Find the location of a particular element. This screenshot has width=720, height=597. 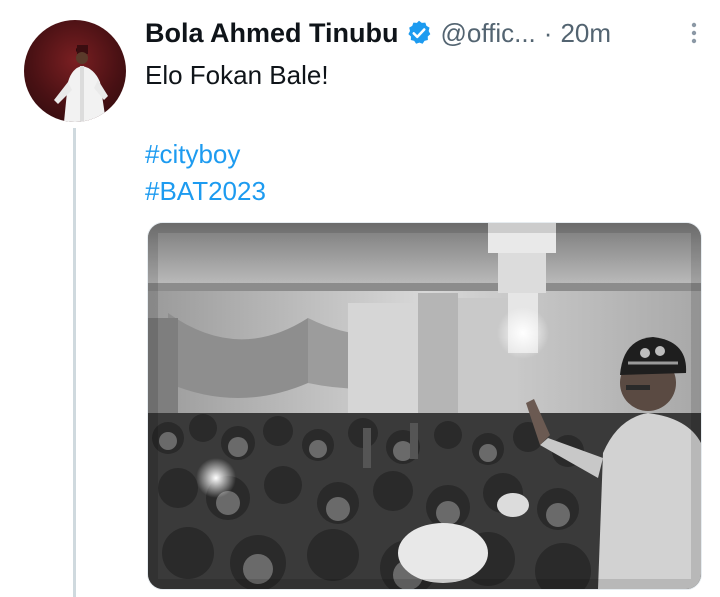

verified-badge-icon is located at coordinates (419, 33).